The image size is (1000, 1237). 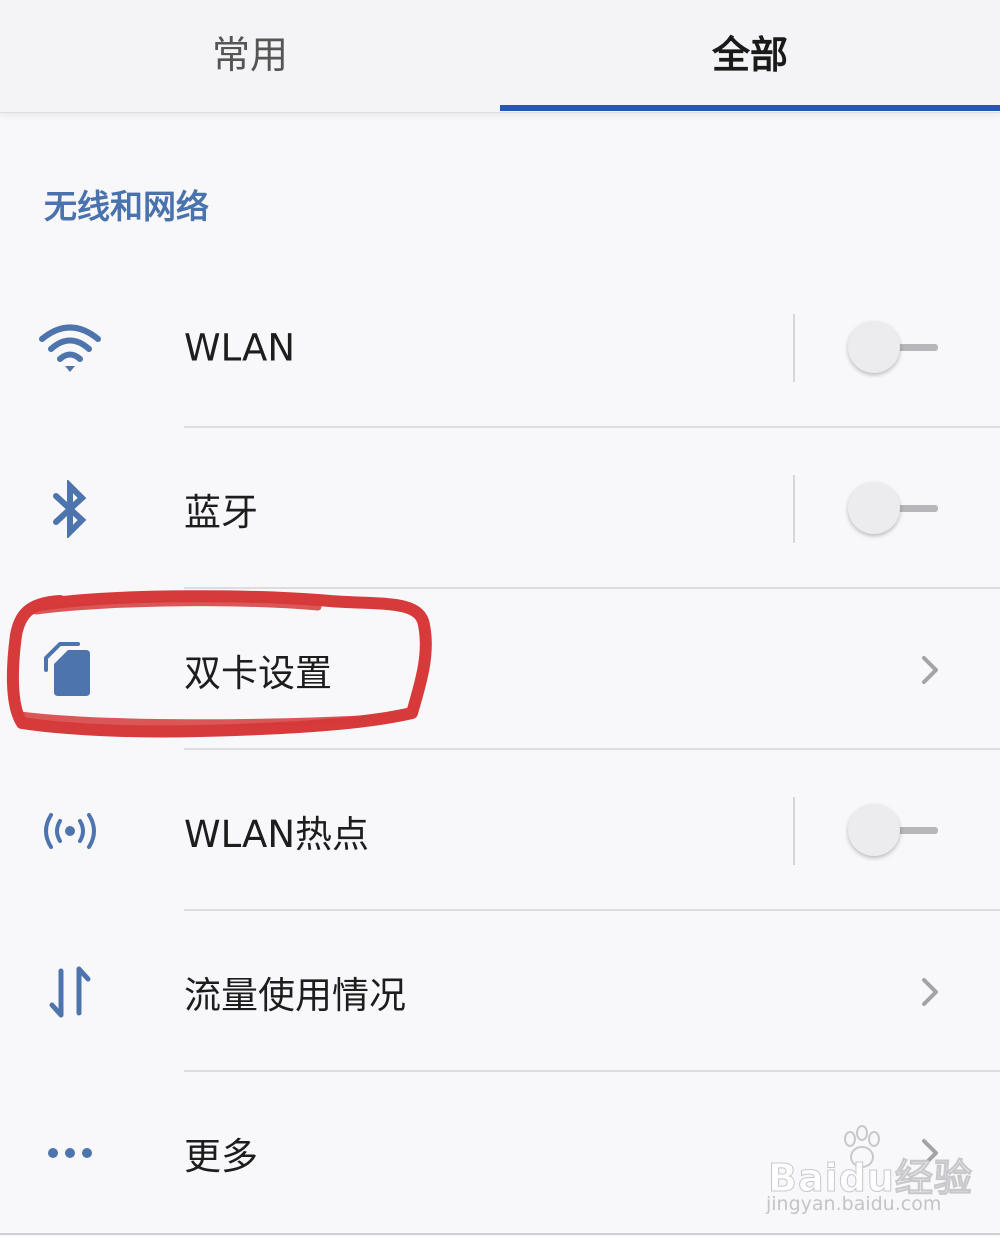 What do you see at coordinates (221, 1156) in the screenshot?
I see `settings-row-label: 更多` at bounding box center [221, 1156].